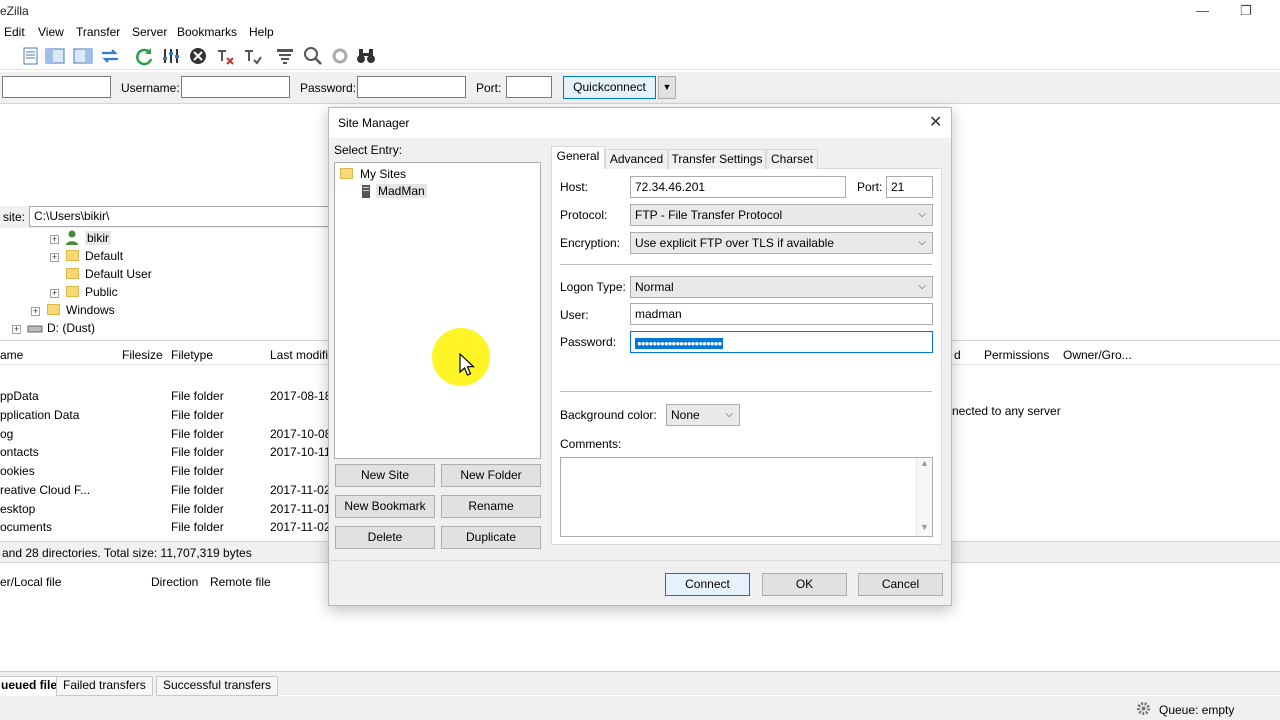 The width and height of the screenshot is (1280, 720). Describe the element at coordinates (679, 343) in the screenshot. I see `password-mask: ●●●●●●●●●●●●●●●●●●●●●●` at that location.